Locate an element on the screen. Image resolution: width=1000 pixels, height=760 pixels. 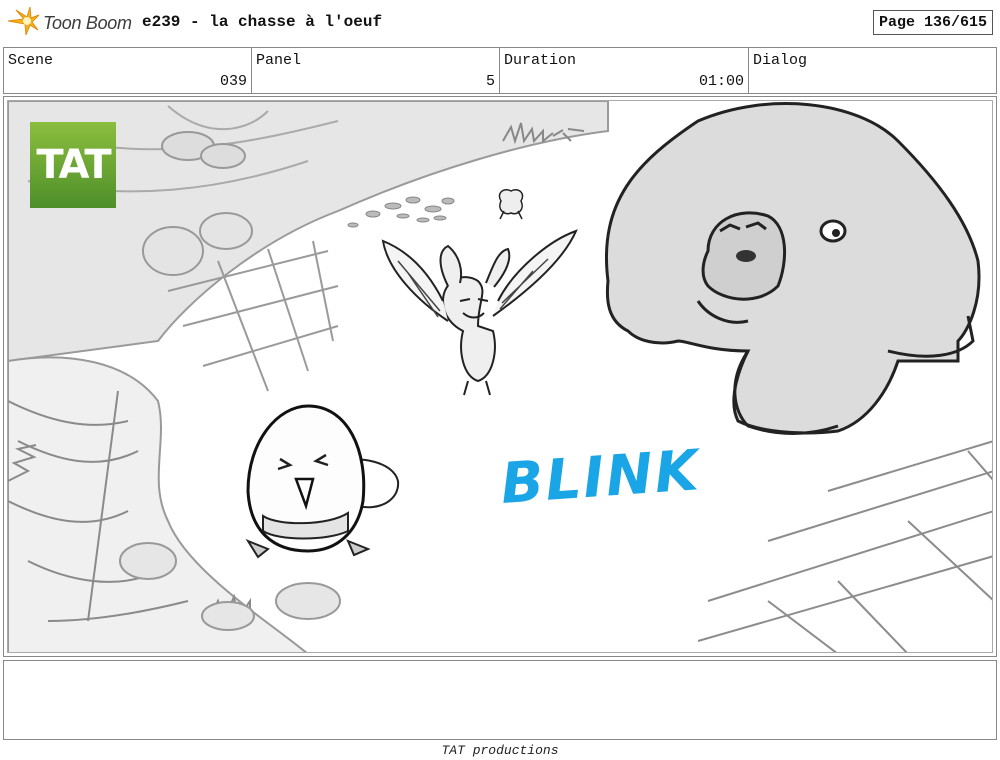
dialog-label: Dialog is located at coordinates (780, 60).